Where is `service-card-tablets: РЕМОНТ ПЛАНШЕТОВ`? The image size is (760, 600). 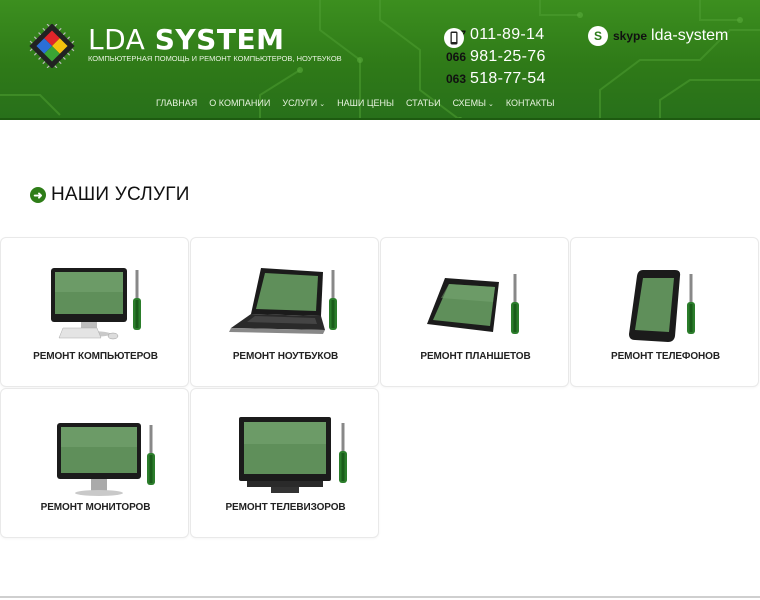
service-card-tablets: РЕМОНТ ПЛАНШЕТОВ is located at coordinates (474, 312).